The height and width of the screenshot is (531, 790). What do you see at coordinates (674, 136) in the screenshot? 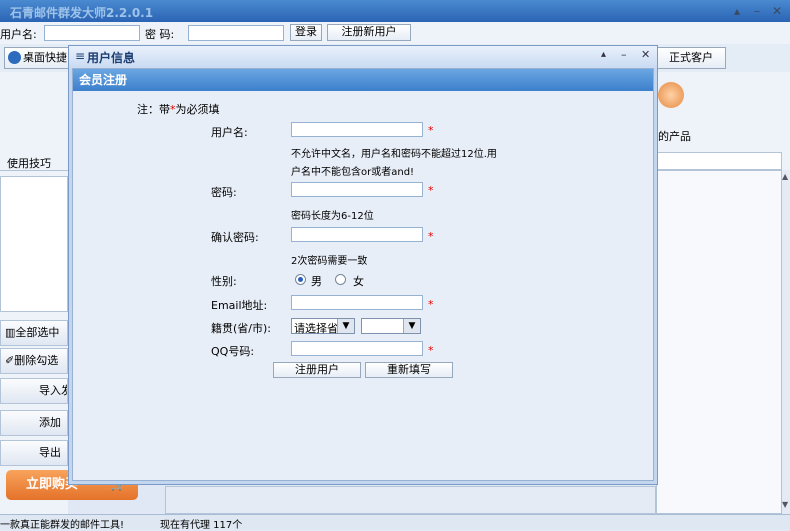
I see `product-label: 的产品` at bounding box center [674, 136].